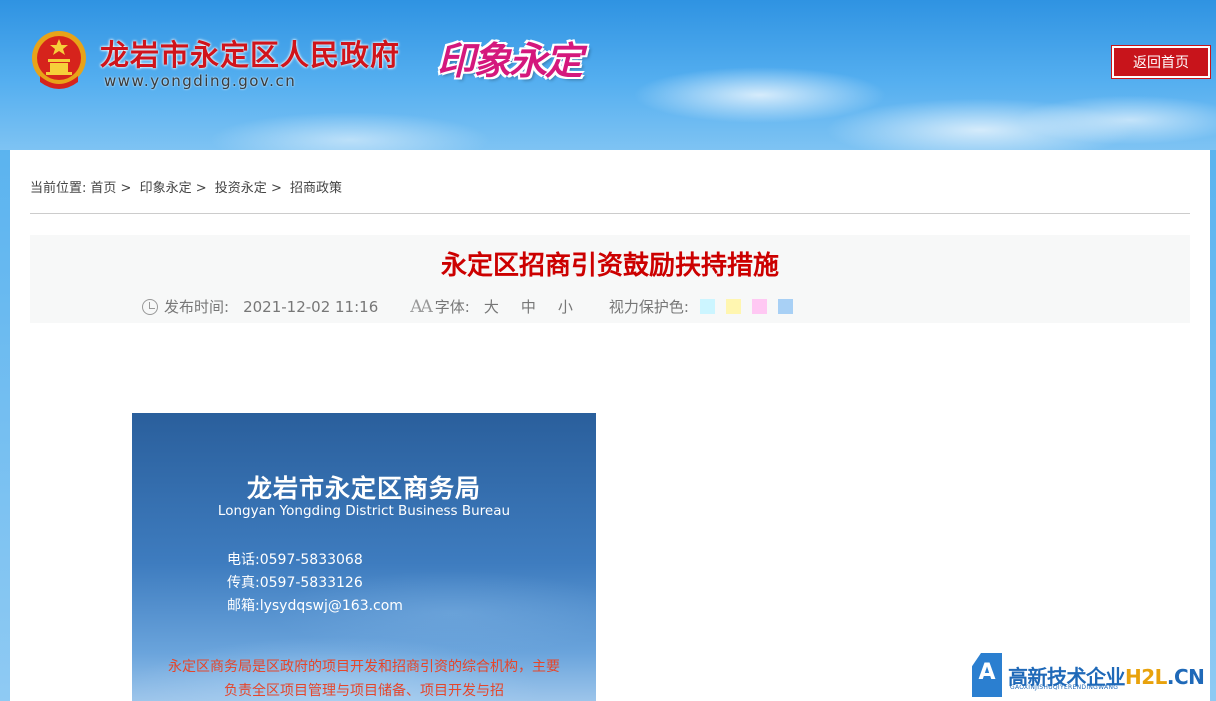  What do you see at coordinates (1185, 677) in the screenshot?
I see `watermark-suffix: .CN` at bounding box center [1185, 677].